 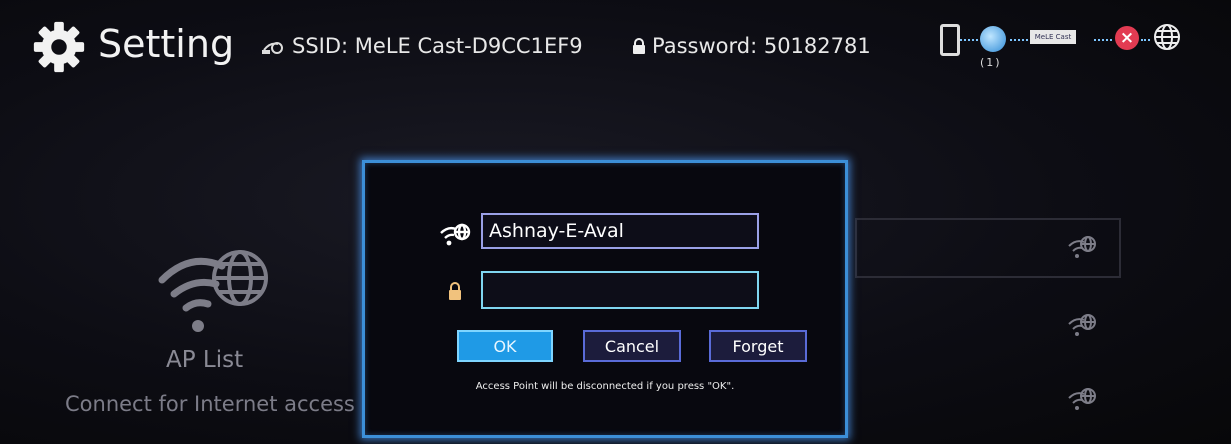 I want to click on ap-list-label: AP List, so click(x=204, y=360).